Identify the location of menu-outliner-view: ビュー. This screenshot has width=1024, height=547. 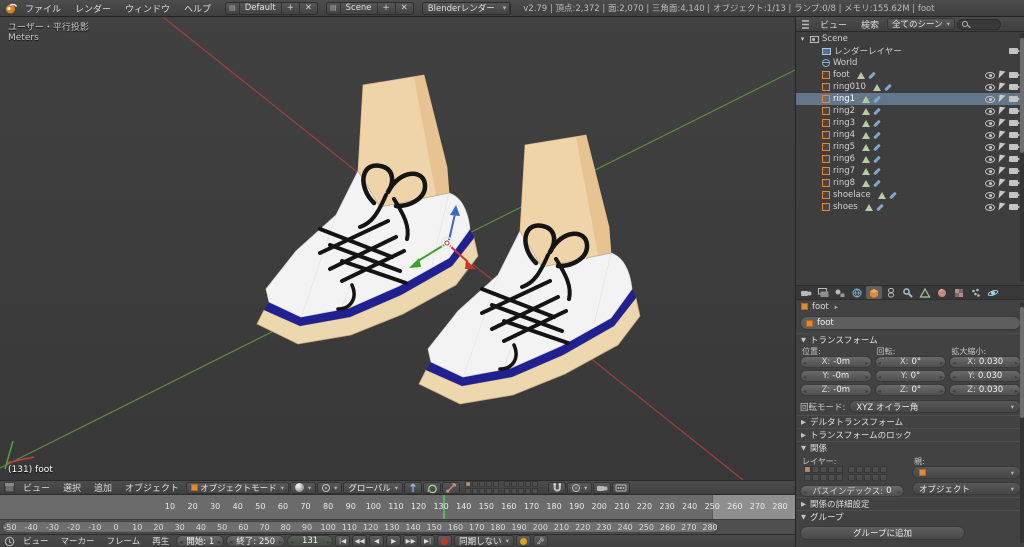
(833, 24).